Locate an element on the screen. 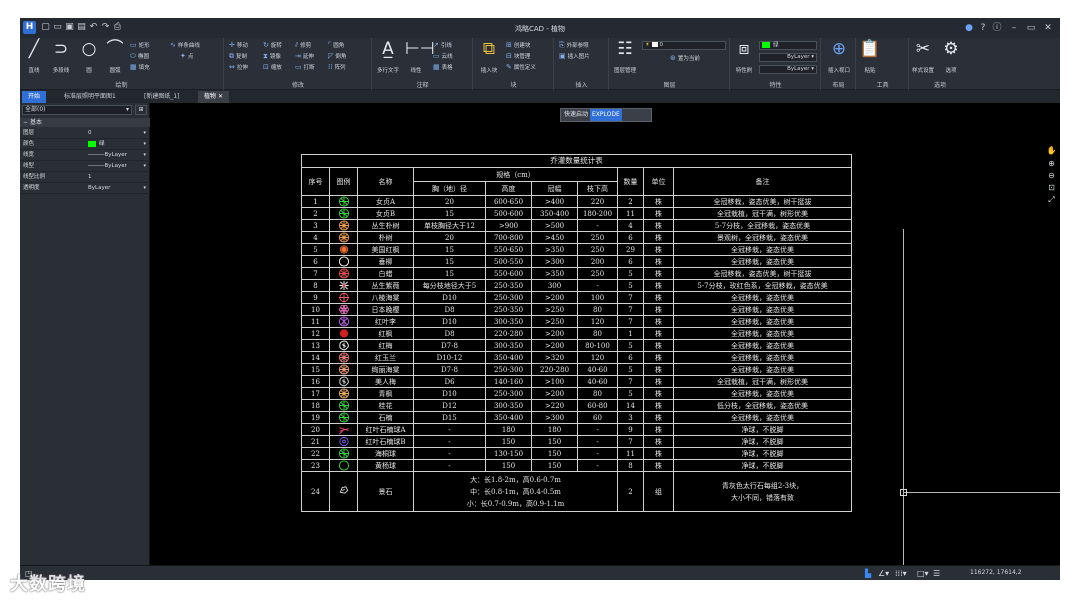 Image resolution: width=1080 pixels, height=600 pixels. block-manage-button: ⊟ 块管理 is located at coordinates (518, 56).